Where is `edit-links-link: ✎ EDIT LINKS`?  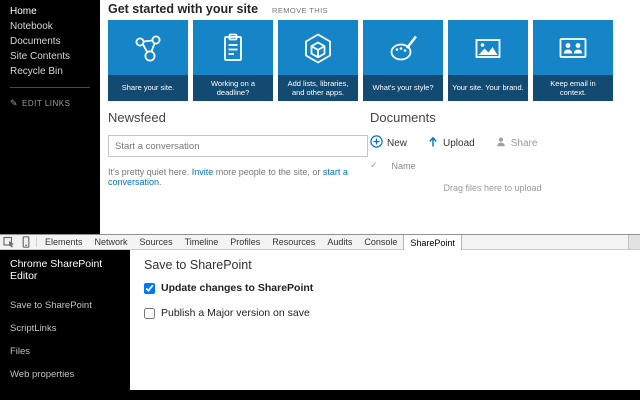
edit-links-link: ✎ EDIT LINKS is located at coordinates (50, 103).